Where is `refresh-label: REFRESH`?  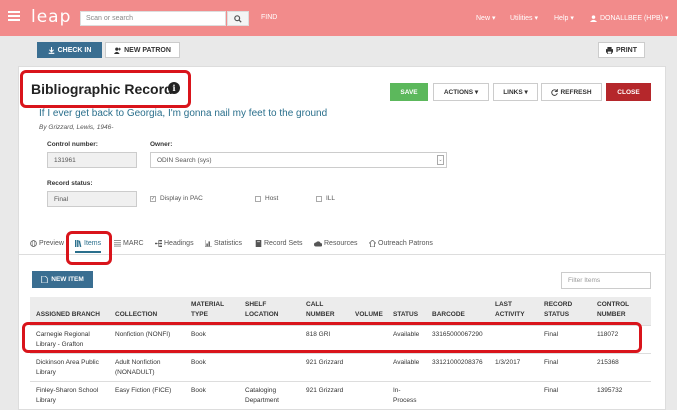 refresh-label: REFRESH is located at coordinates (576, 92).